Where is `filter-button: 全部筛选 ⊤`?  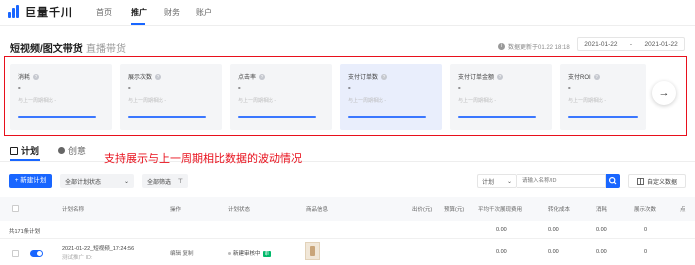
filter-button: 全部筛选 ⊤ is located at coordinates (165, 181).